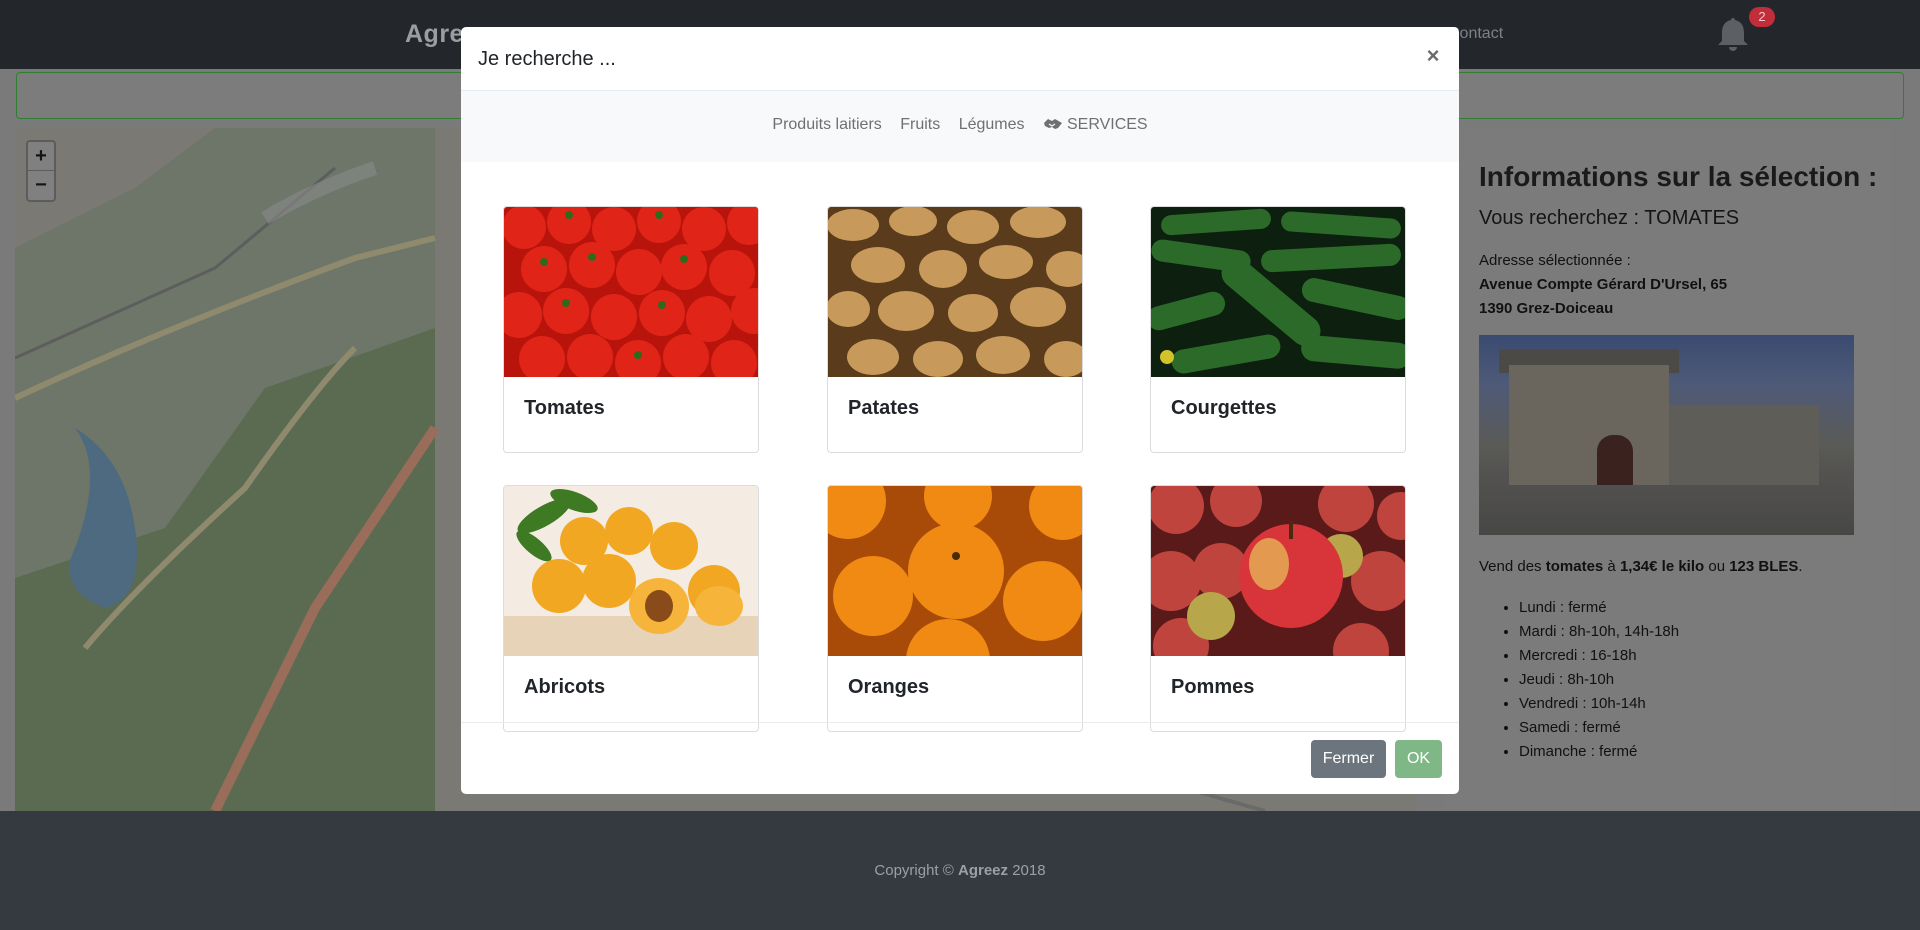 The width and height of the screenshot is (1920, 930). I want to click on tomatoes-image, so click(631, 292).